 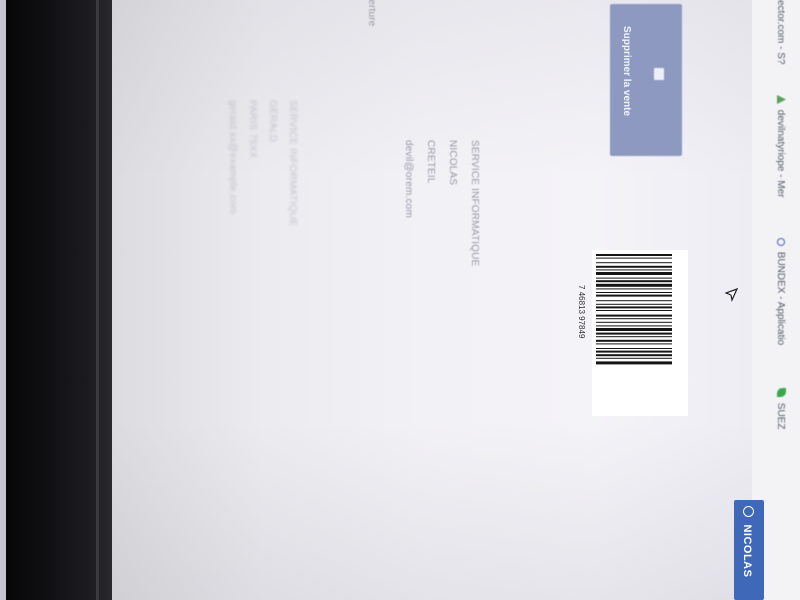 I want to click on bookmark-item: ector.com - S?, so click(x=780, y=32).